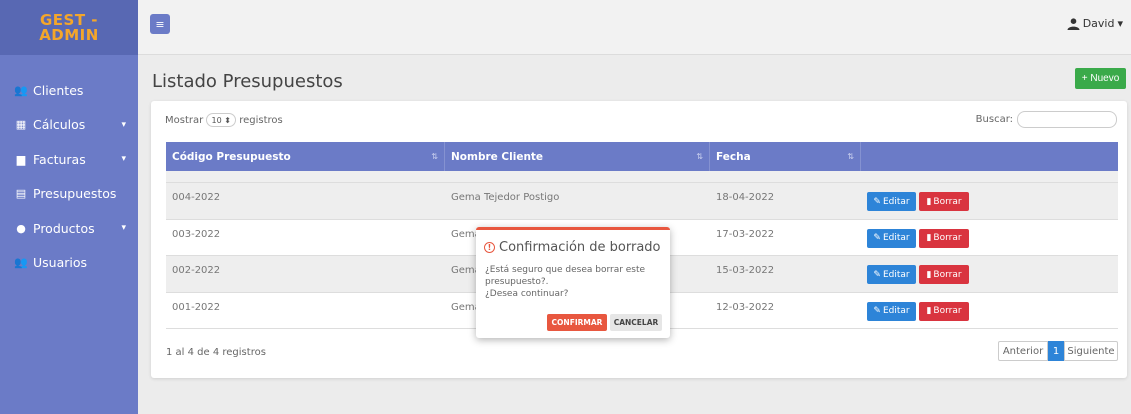 This screenshot has width=1131, height=414. I want to click on column-header-label: Fecha, so click(733, 156).